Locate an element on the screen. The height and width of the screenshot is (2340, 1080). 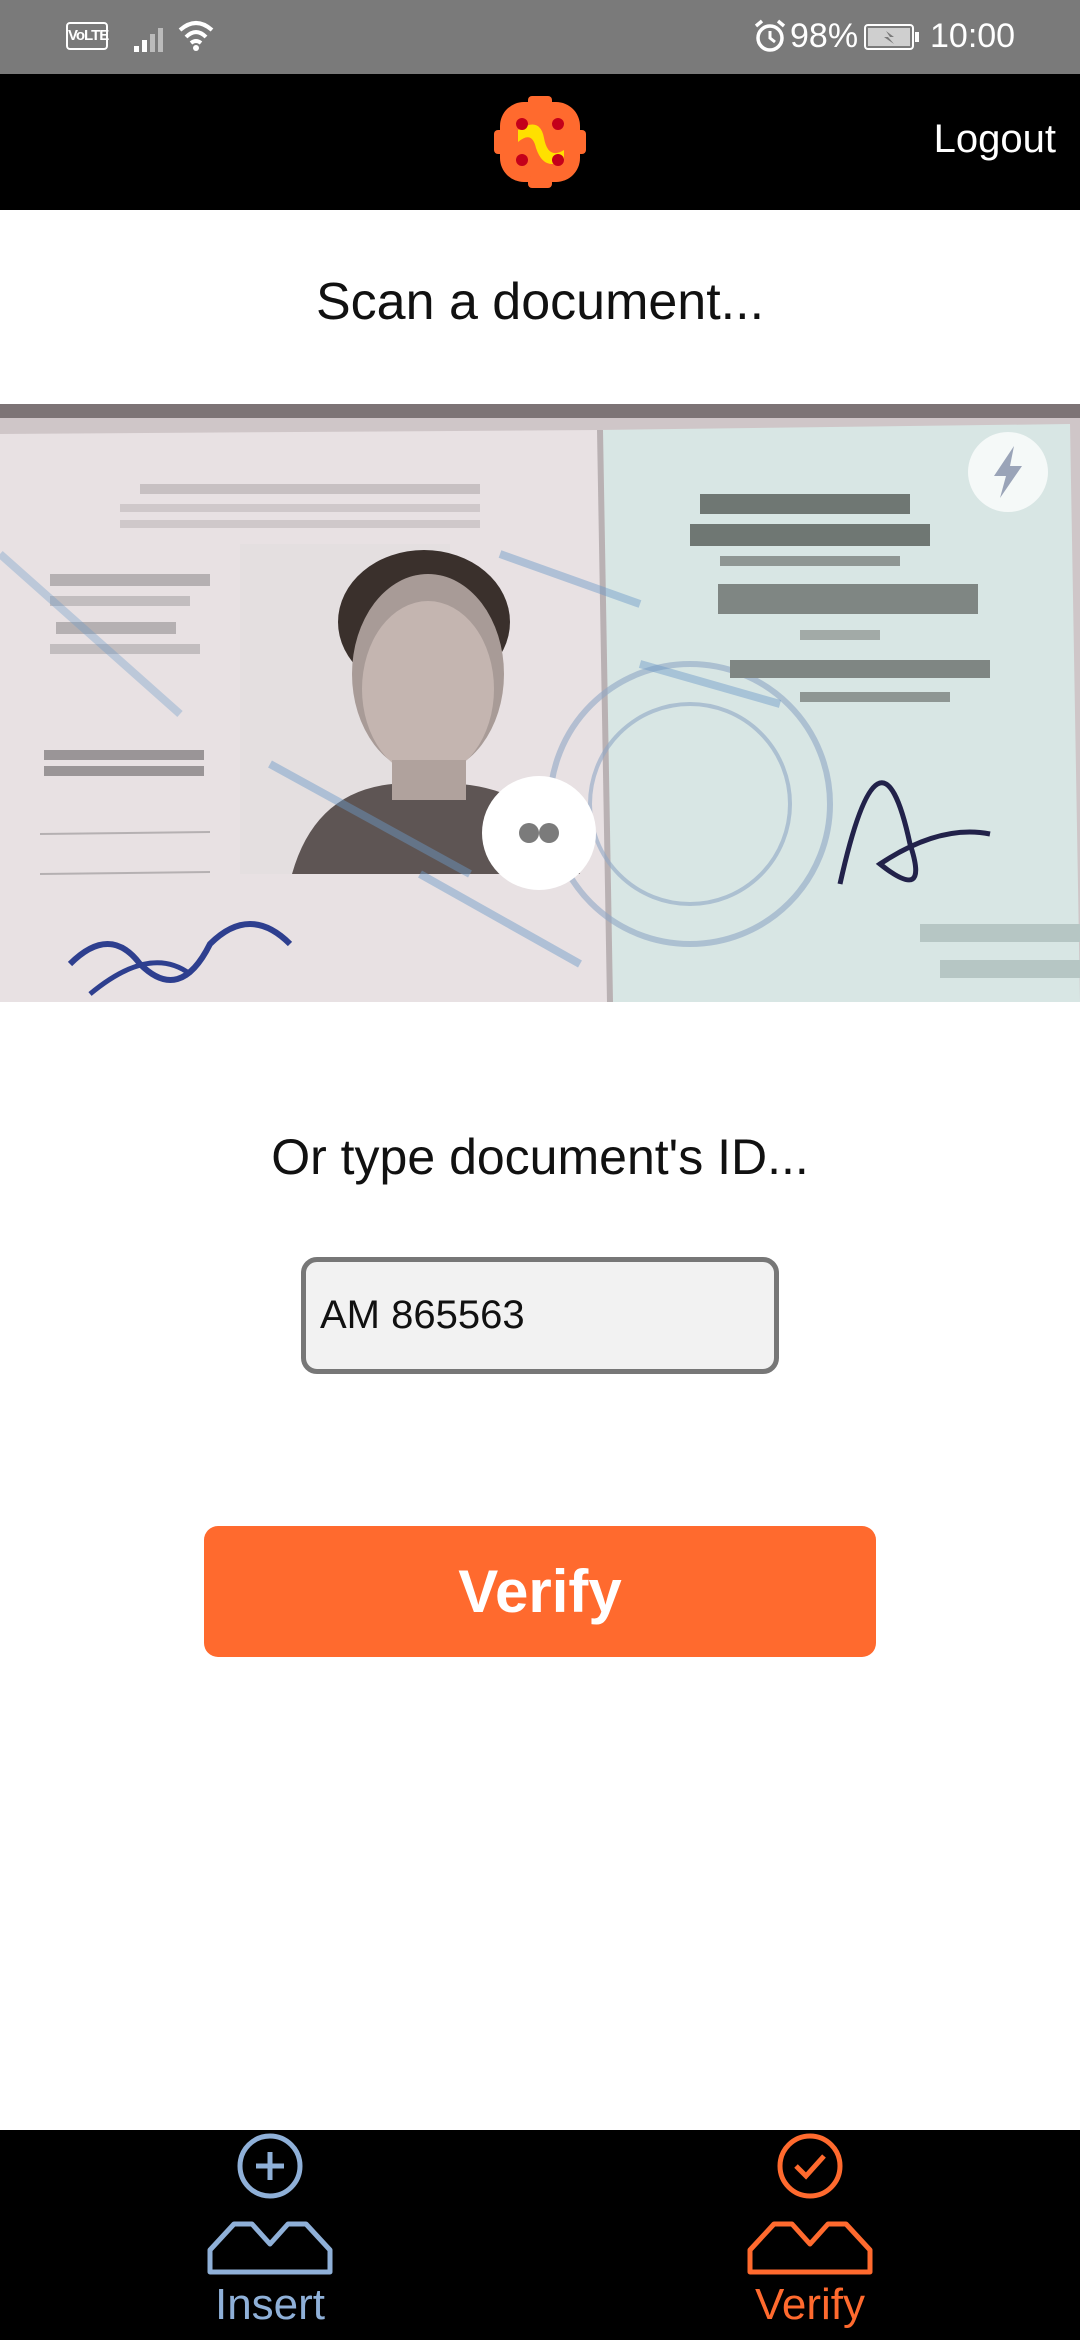
nav-label-verify: Verify is located at coordinates (810, 2304).